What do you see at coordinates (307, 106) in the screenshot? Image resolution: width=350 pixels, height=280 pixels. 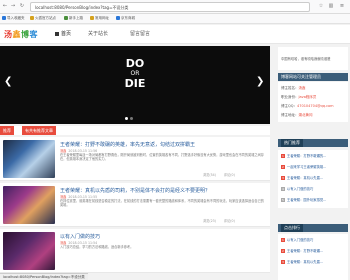 I see `contact-row: 博主QQ：470104704@qq.com` at bounding box center [307, 106].